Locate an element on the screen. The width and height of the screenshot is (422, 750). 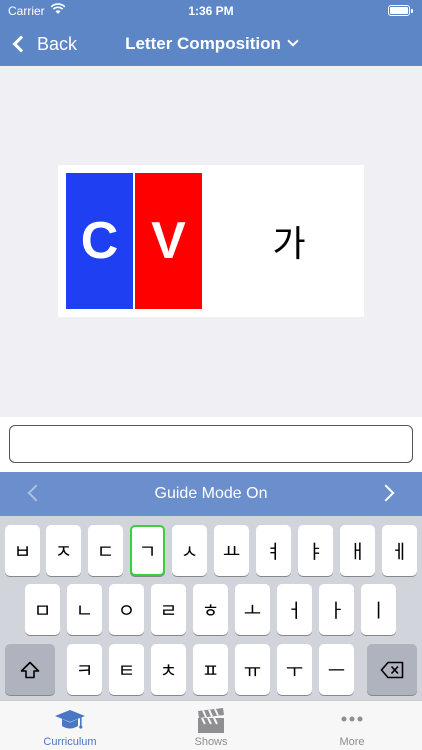
clock: 1:36 PM is located at coordinates (211, 11).